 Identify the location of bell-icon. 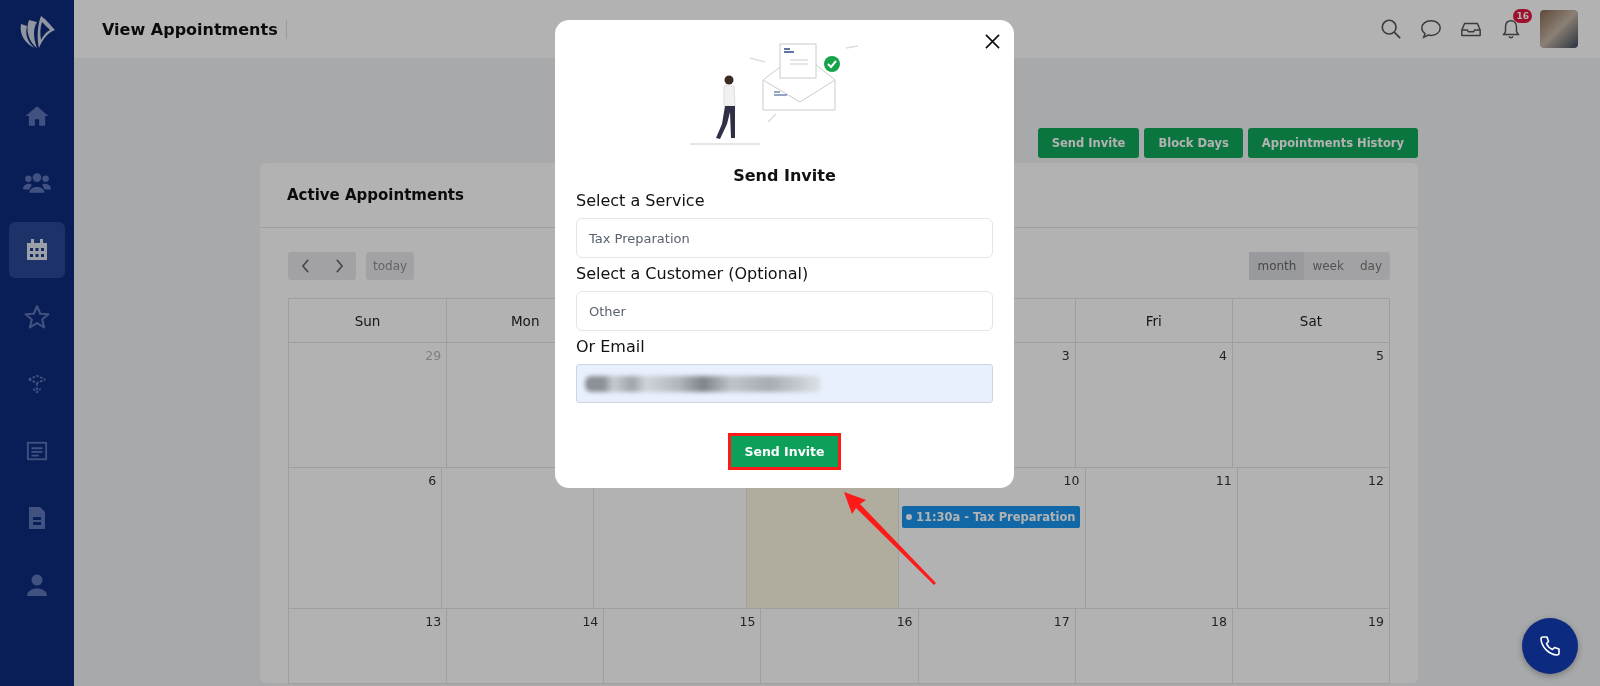
(1511, 29).